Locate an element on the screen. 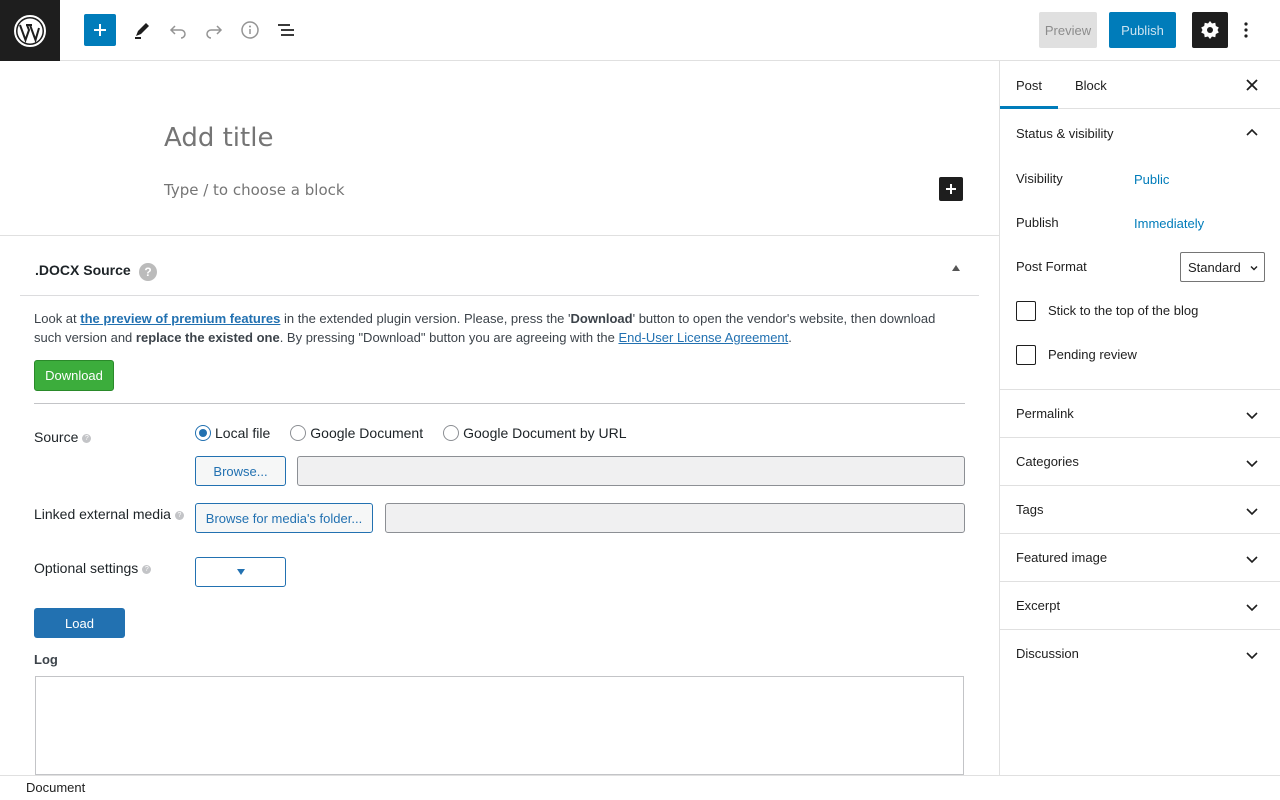 This screenshot has width=1280, height=800. optional-settings-dropdown is located at coordinates (240, 572).